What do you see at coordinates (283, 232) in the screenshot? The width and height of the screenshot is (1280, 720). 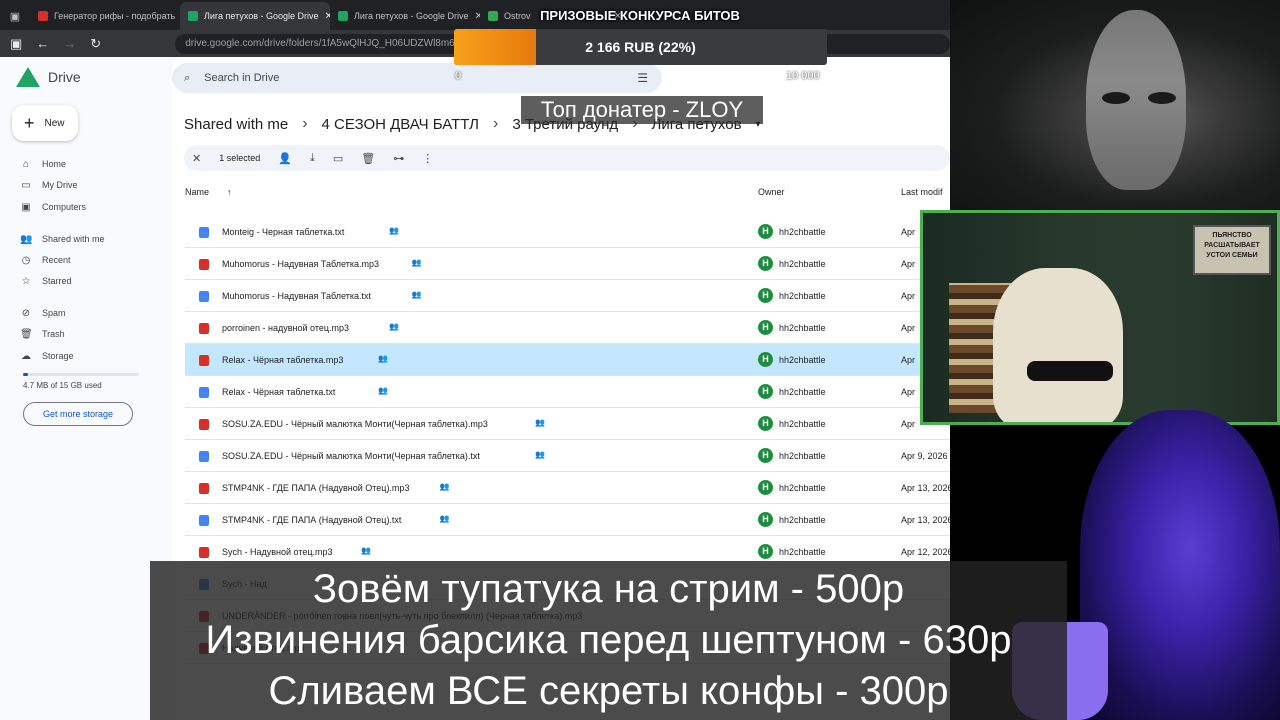 I see `file-name: Monteig - Черная таблетка.txt` at bounding box center [283, 232].